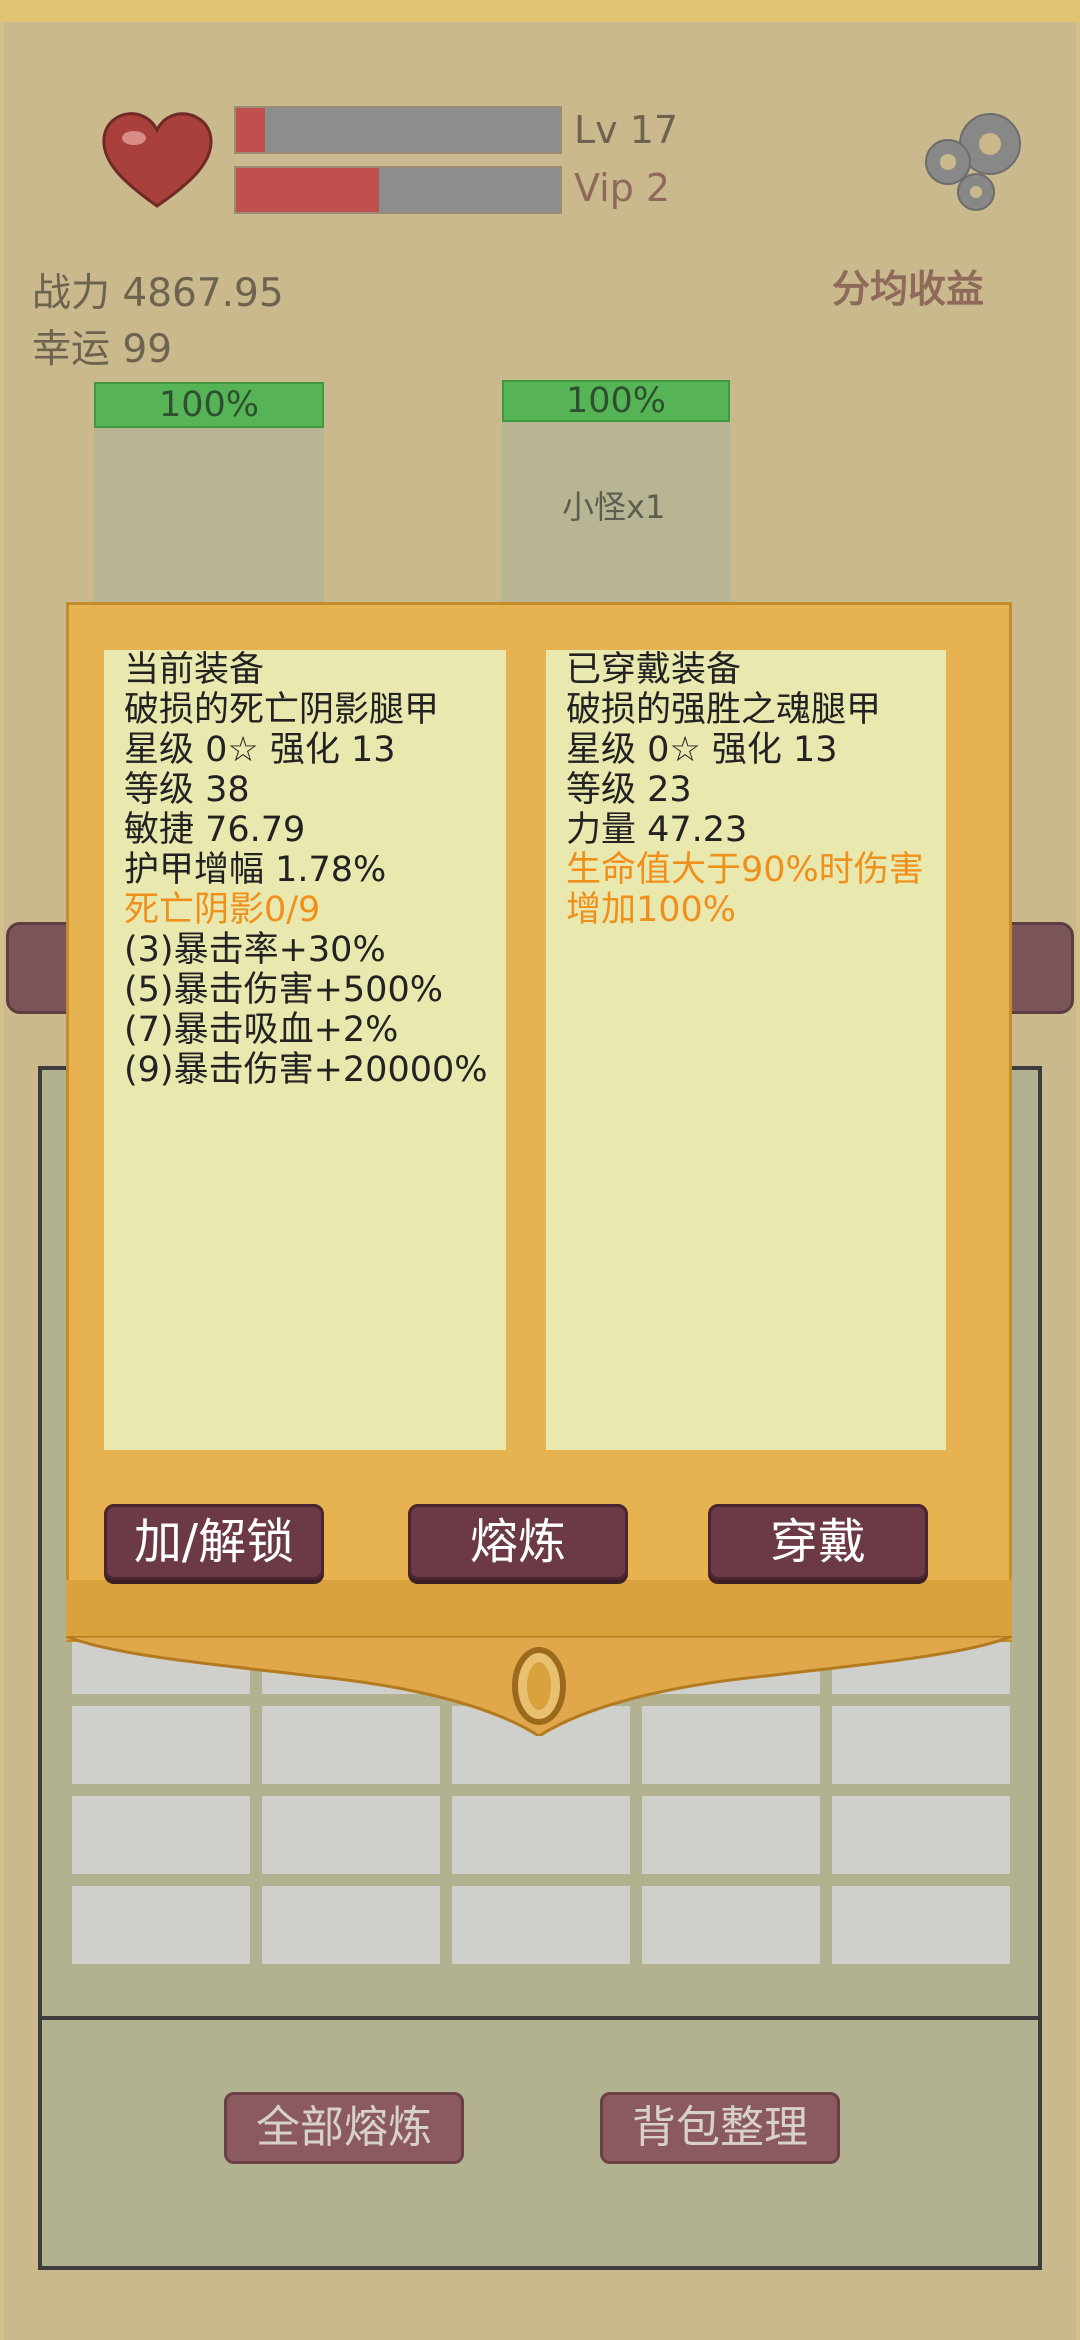 The height and width of the screenshot is (2340, 1080). What do you see at coordinates (157, 160) in the screenshot?
I see `heart-icon` at bounding box center [157, 160].